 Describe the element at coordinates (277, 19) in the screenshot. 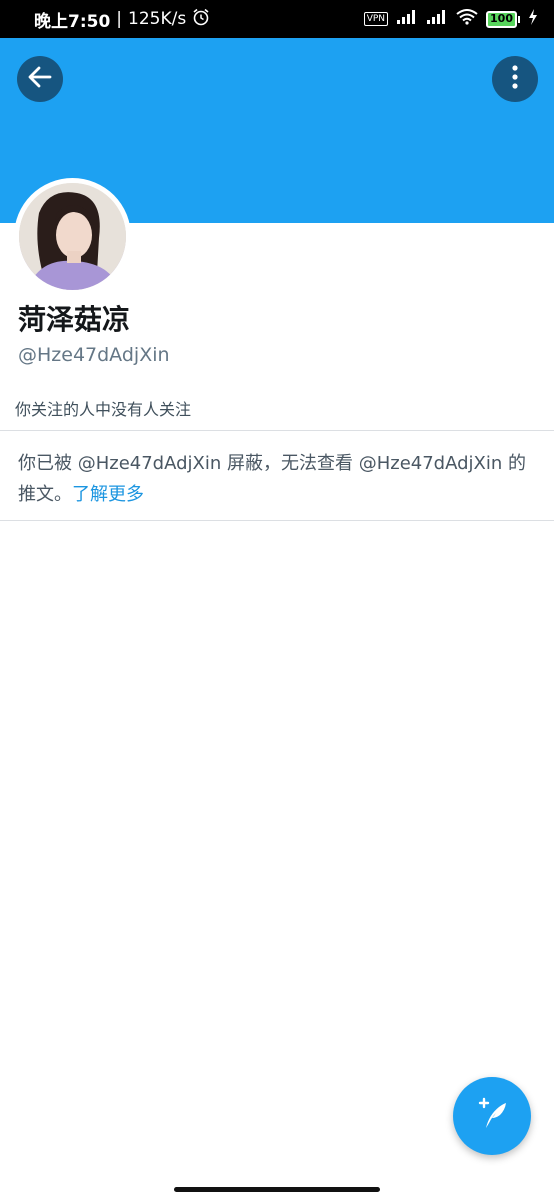

I see `status-bar: 晚上7:50 | 125K/s VPN 100` at that location.